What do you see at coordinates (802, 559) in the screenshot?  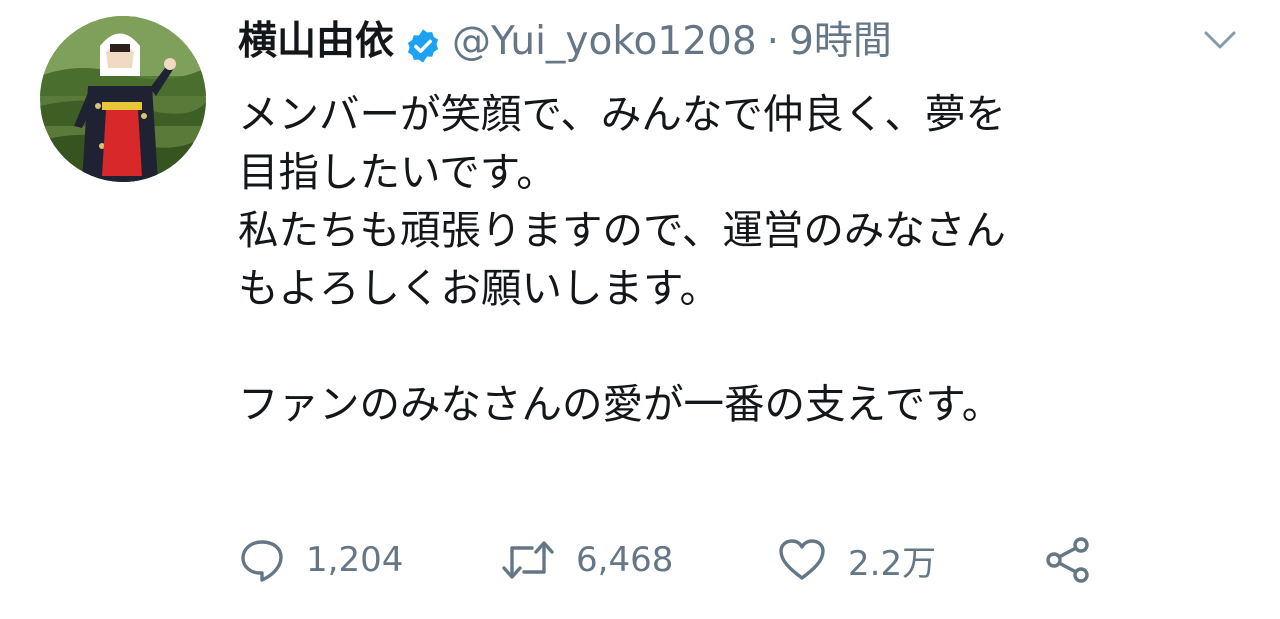 I see `heart-icon` at bounding box center [802, 559].